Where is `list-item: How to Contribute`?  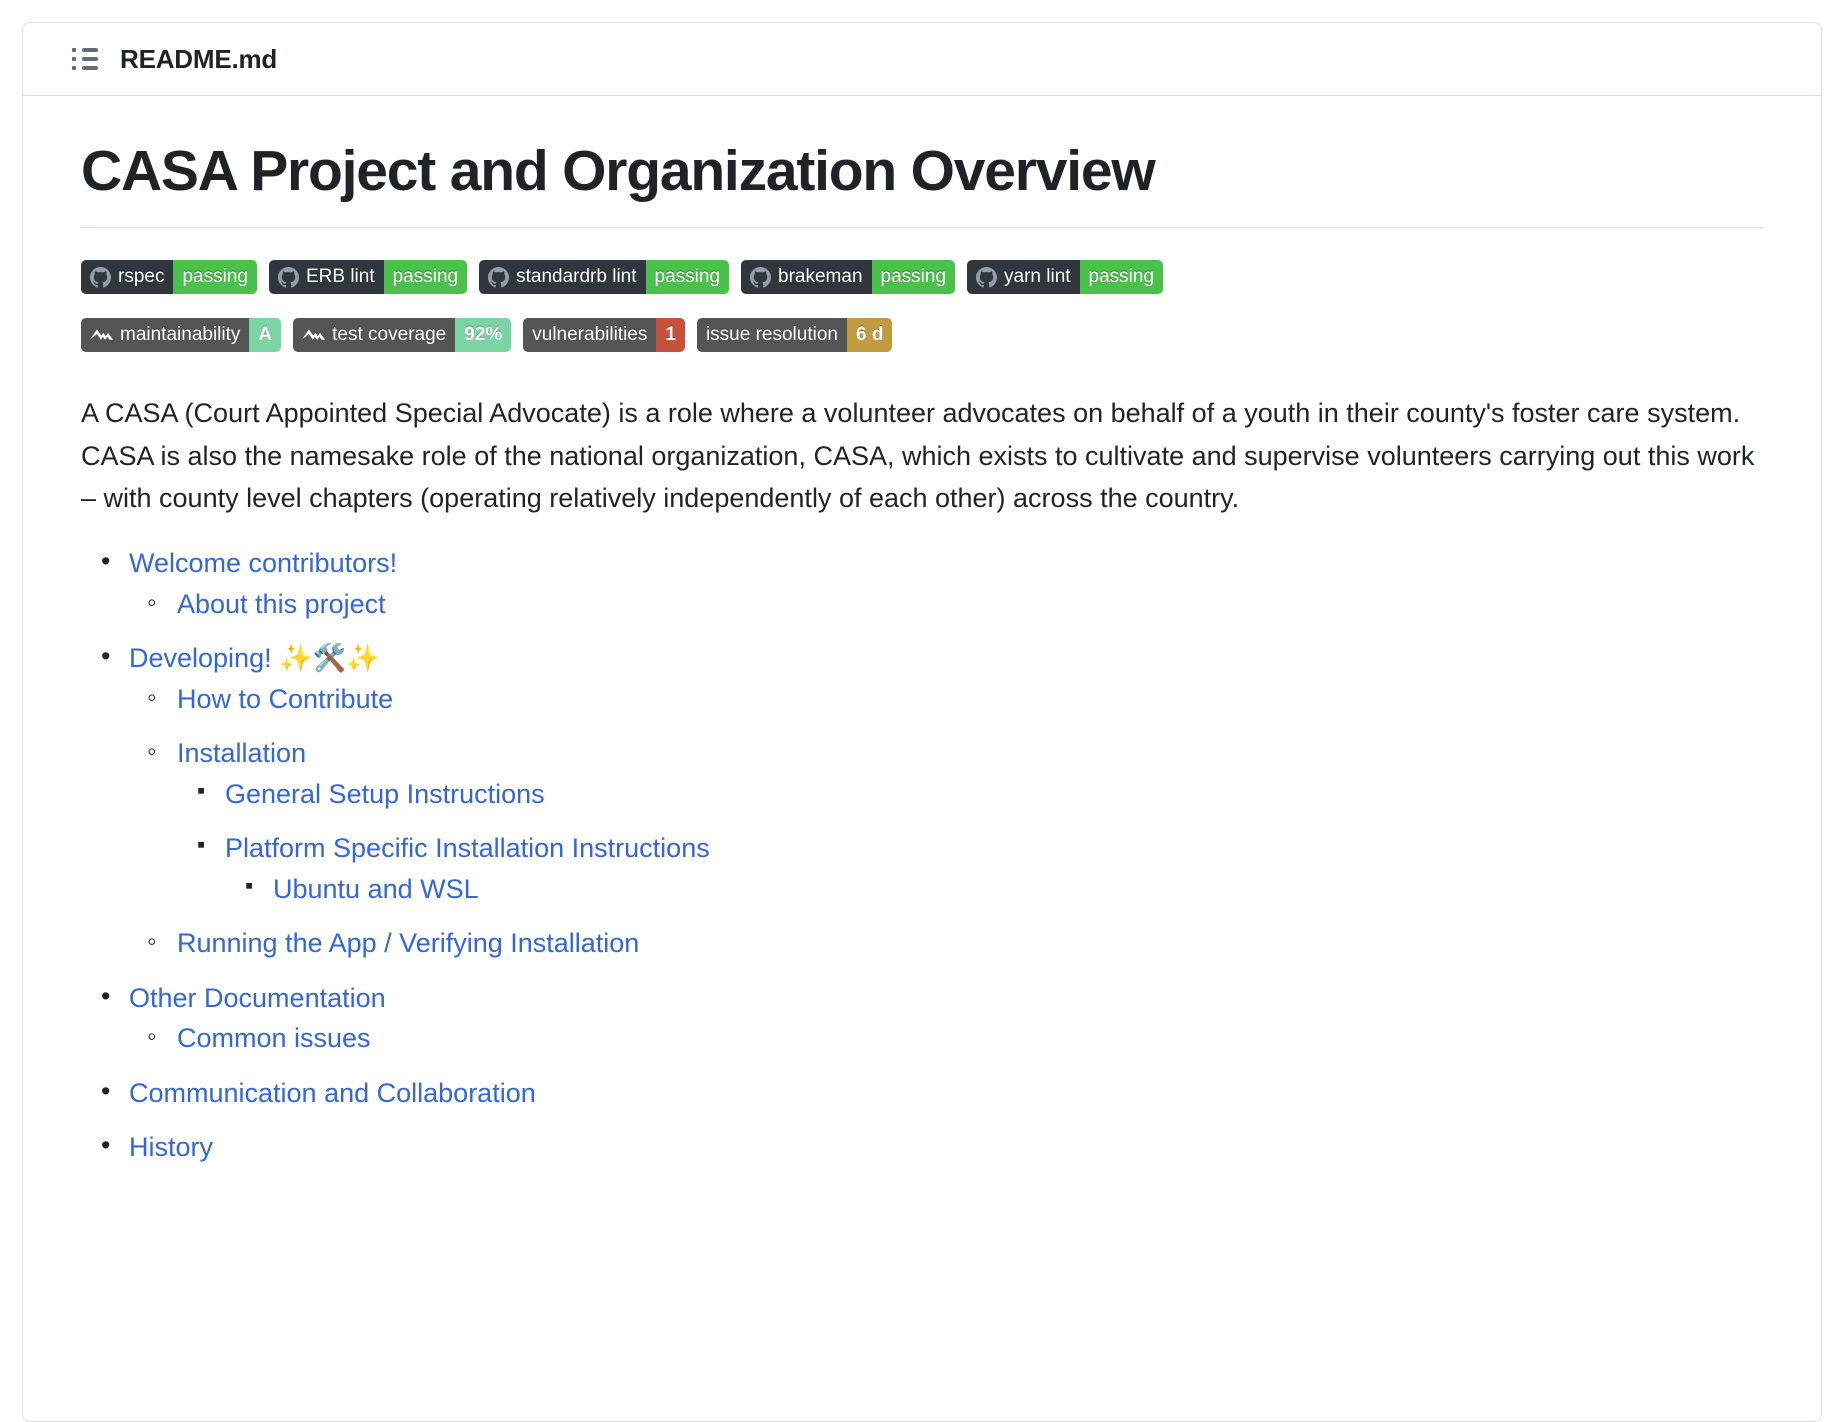
list-item: How to Contribute is located at coordinates (955, 698).